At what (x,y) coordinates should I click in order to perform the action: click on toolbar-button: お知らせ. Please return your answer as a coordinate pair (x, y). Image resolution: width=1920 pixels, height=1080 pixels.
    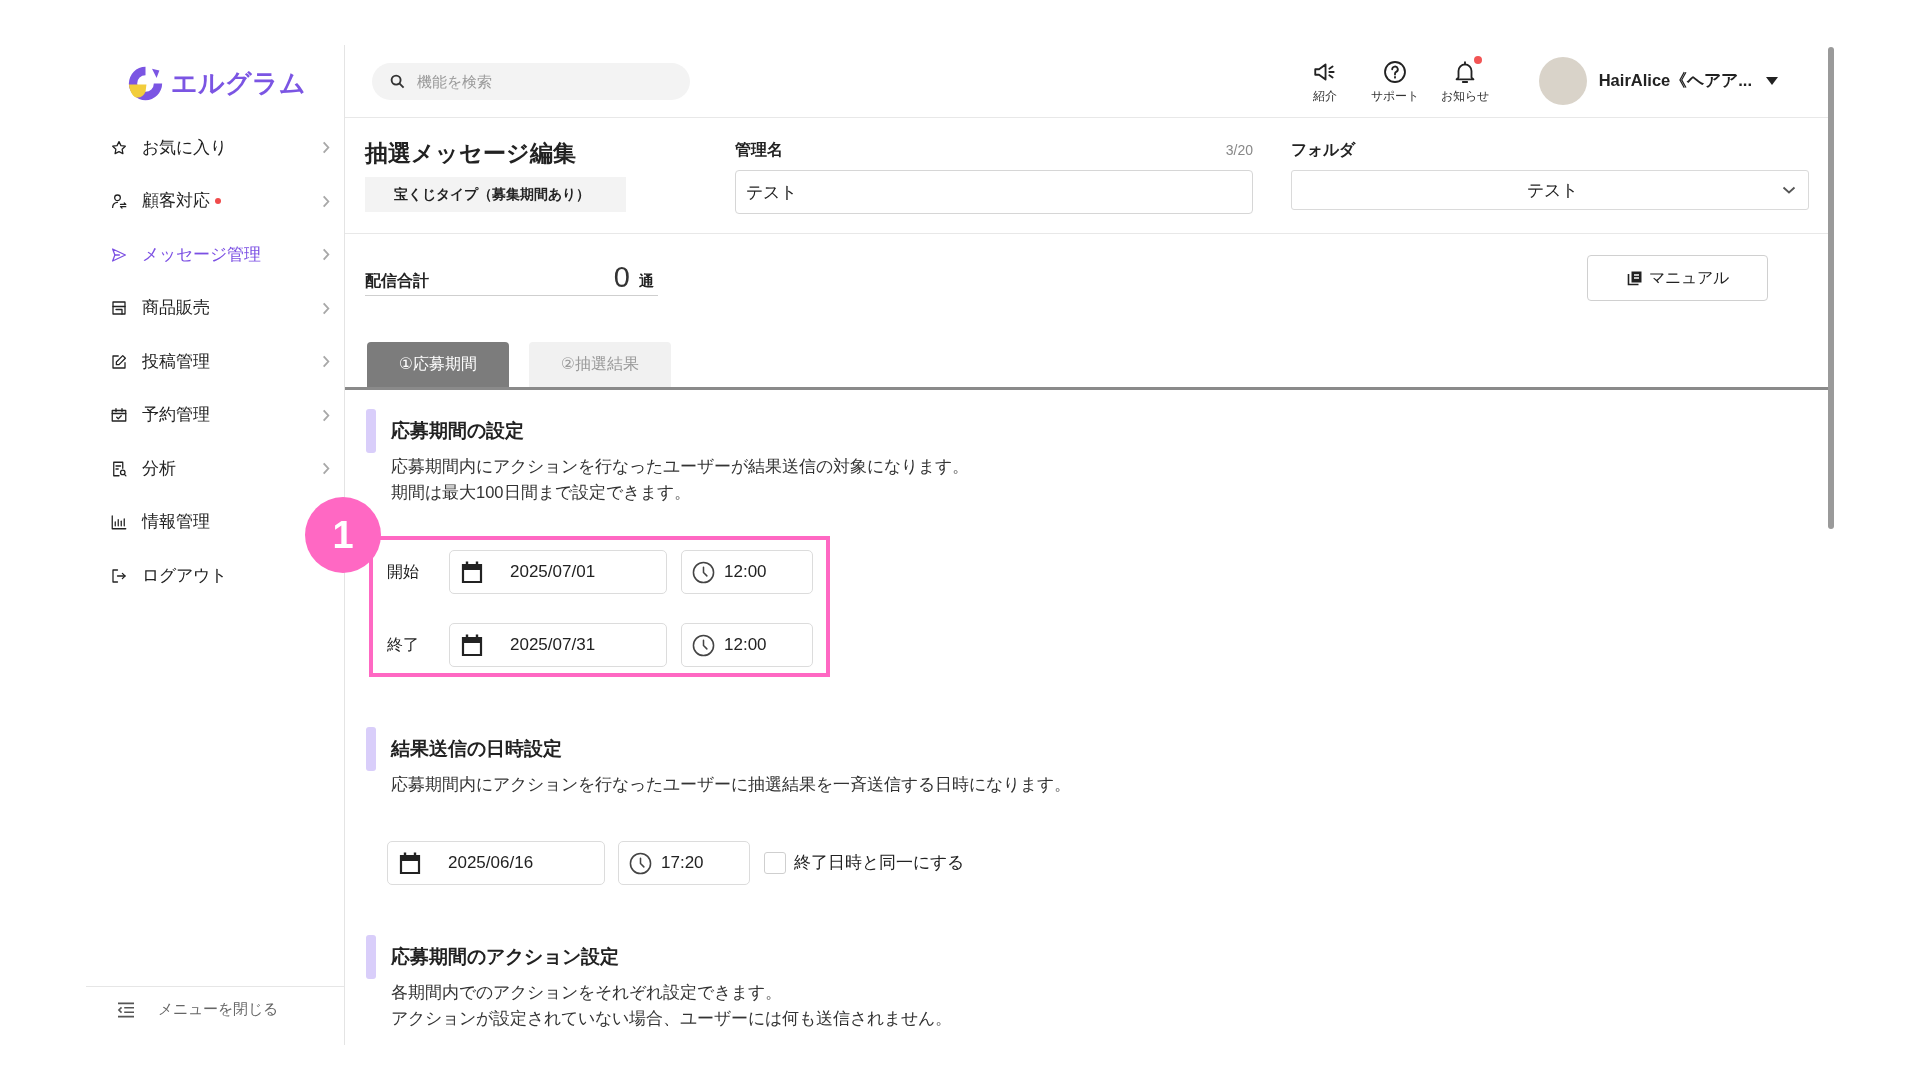
    Looking at the image, I should click on (1464, 81).